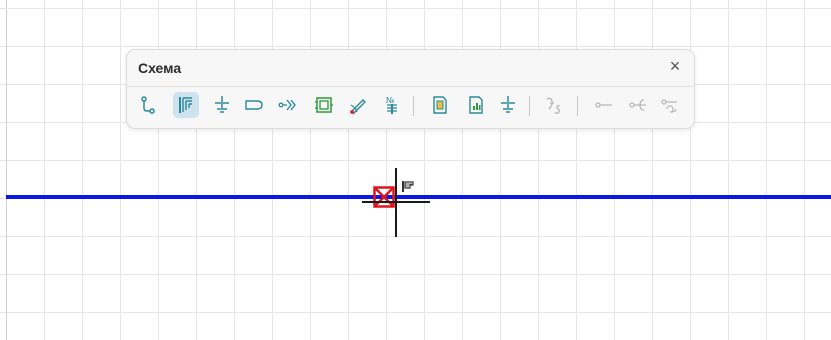  What do you see at coordinates (410, 86) in the screenshot?
I see `panel-divider` at bounding box center [410, 86].